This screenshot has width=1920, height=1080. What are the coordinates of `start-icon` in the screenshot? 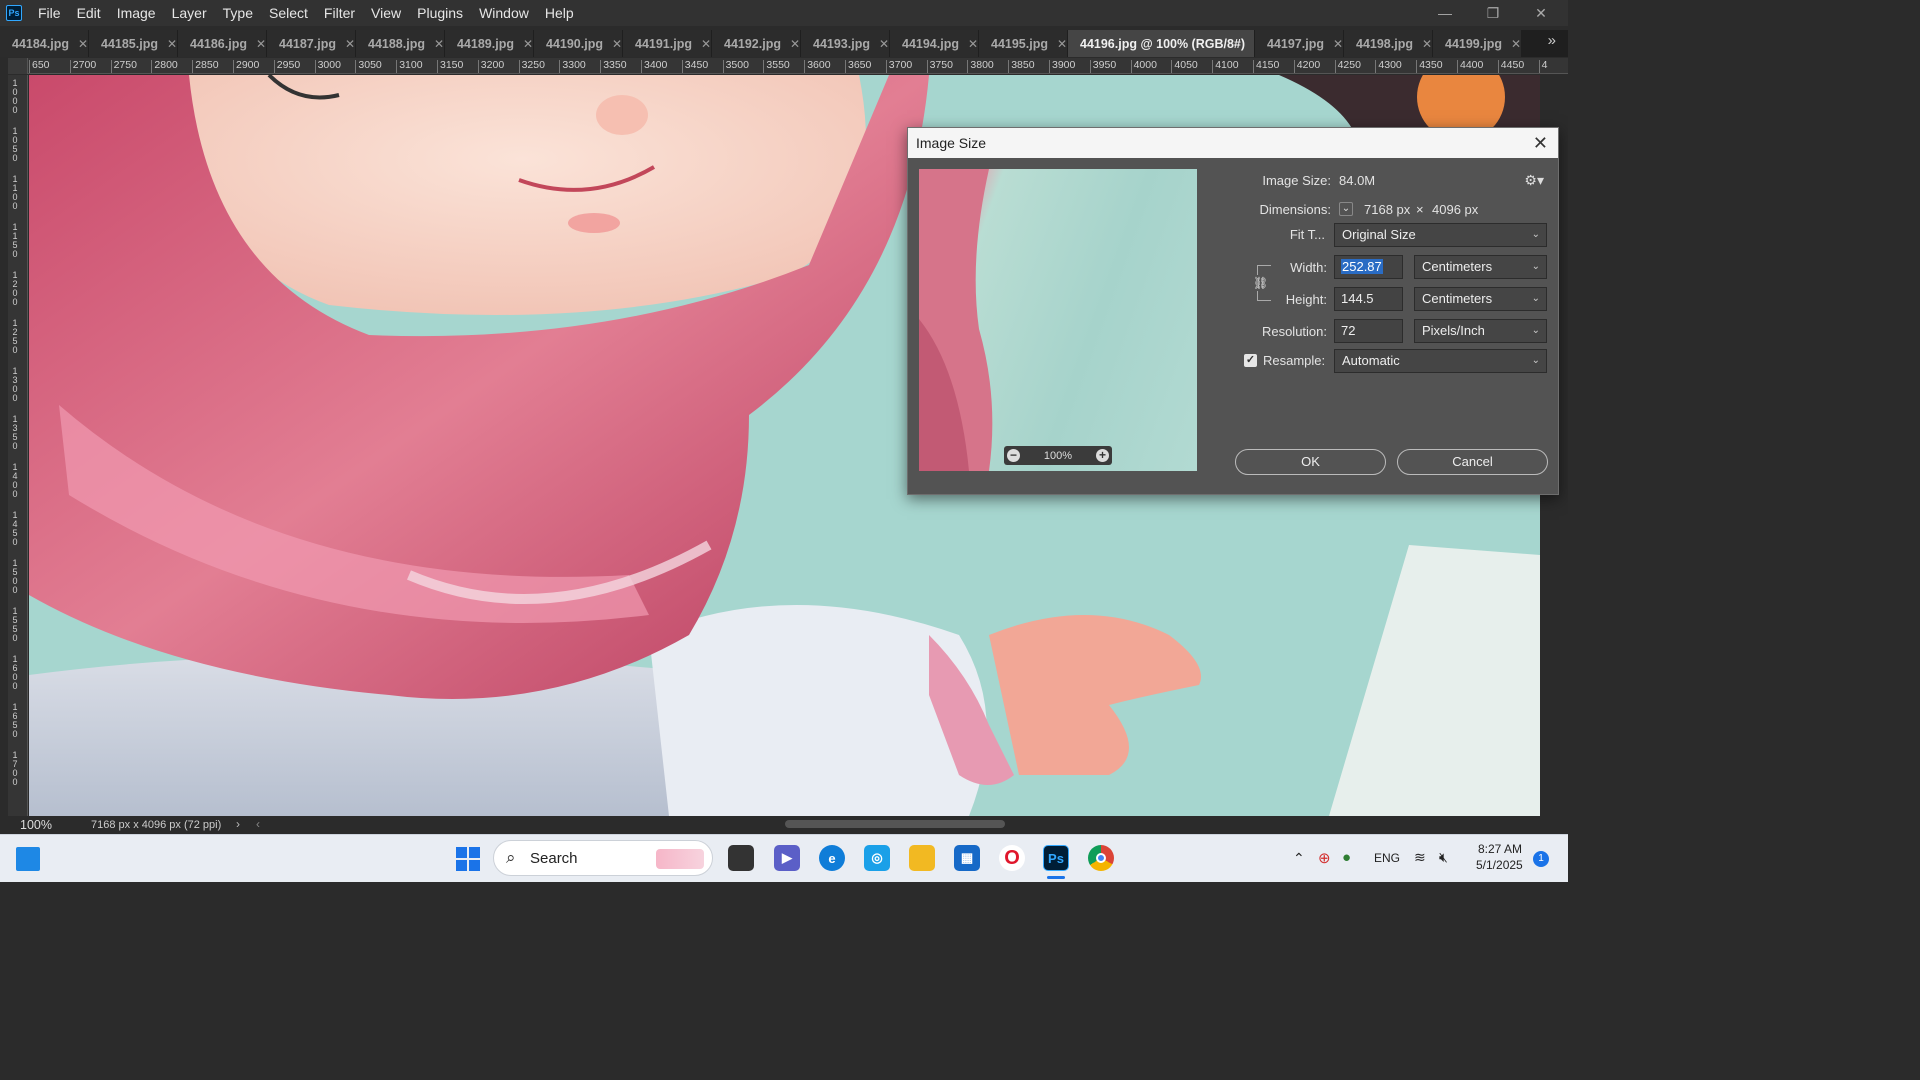 It's located at (468, 859).